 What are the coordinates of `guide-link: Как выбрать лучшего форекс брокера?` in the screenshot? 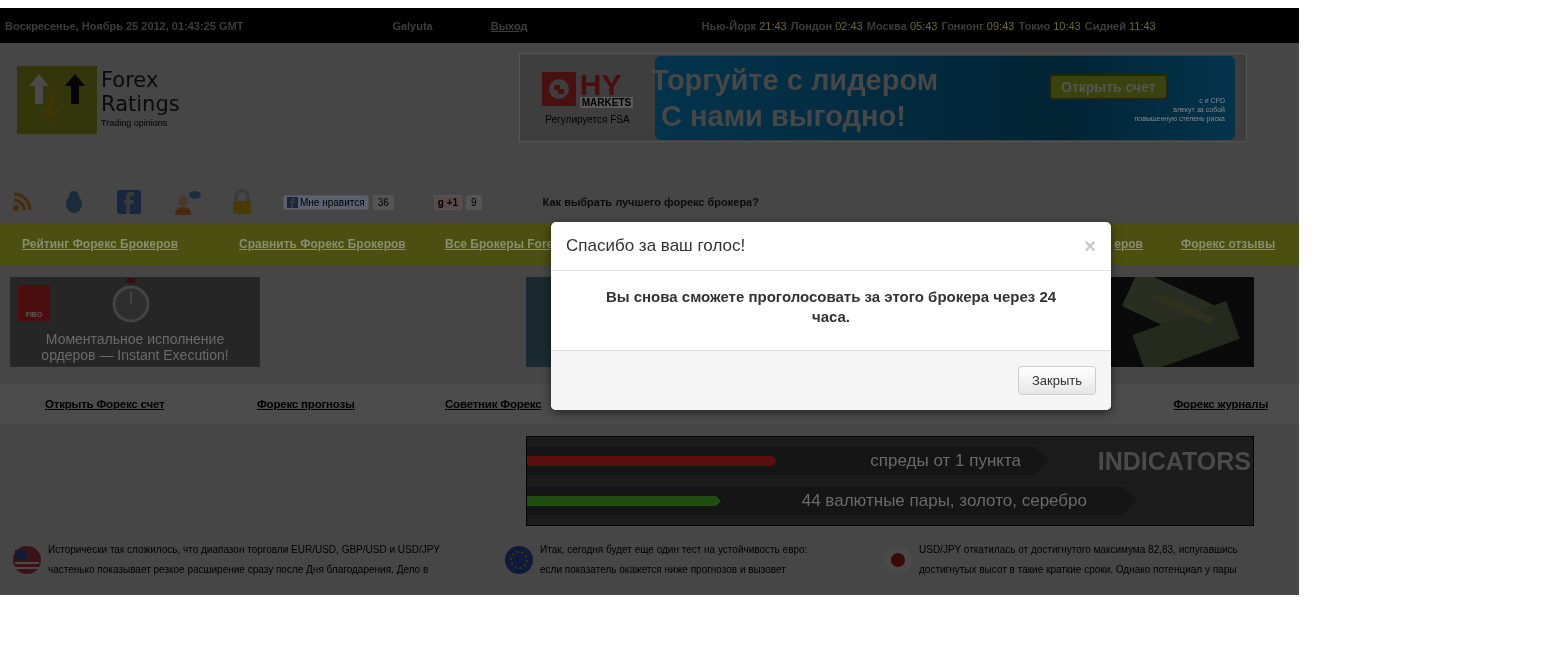 It's located at (650, 202).